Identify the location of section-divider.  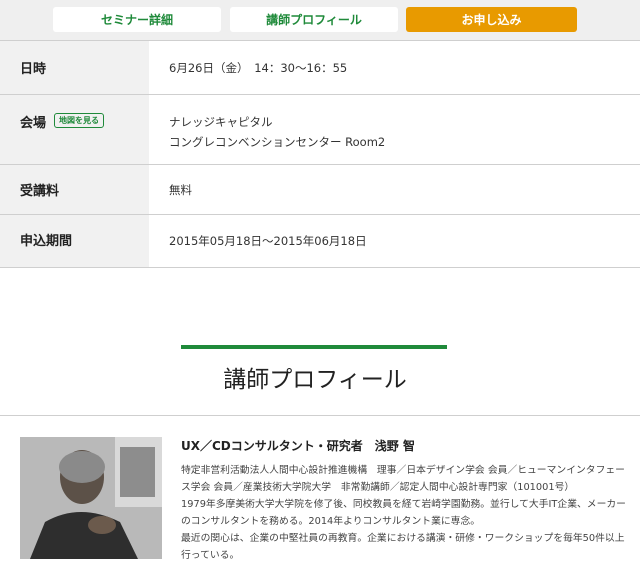
(320, 415).